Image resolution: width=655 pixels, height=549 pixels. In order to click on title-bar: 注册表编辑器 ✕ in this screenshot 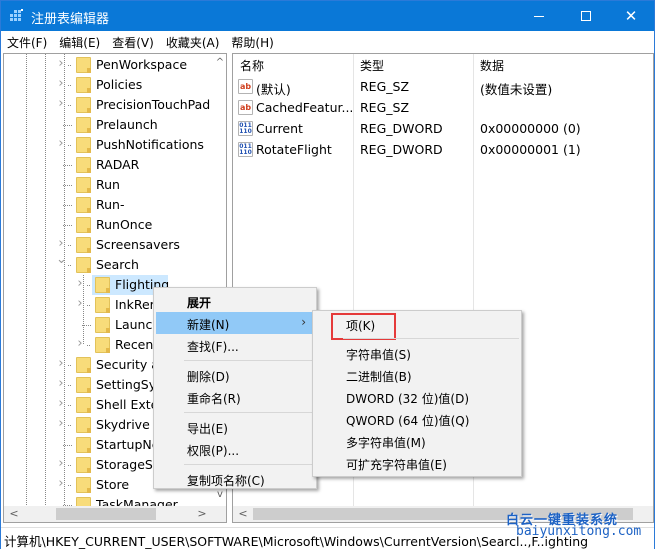, I will do `click(327, 16)`.